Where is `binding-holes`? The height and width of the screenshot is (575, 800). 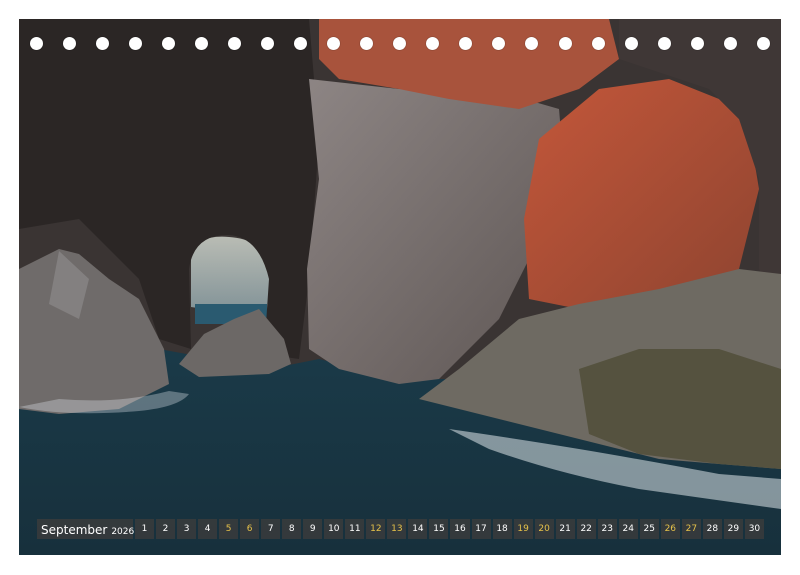 binding-holes is located at coordinates (400, 43).